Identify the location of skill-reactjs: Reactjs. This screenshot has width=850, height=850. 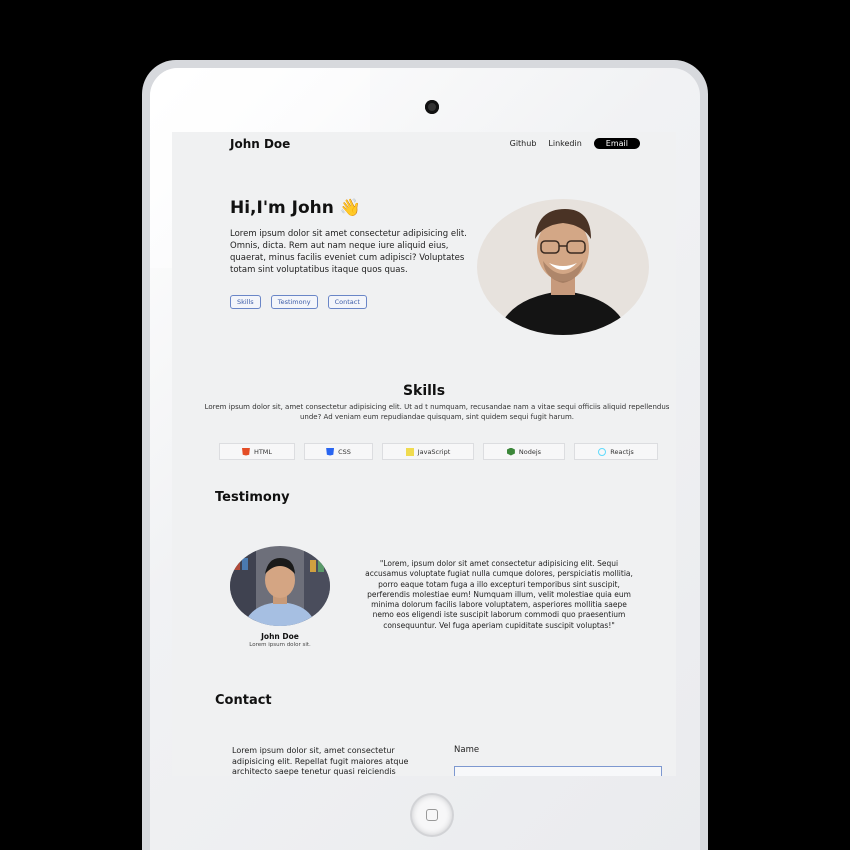
(616, 451).